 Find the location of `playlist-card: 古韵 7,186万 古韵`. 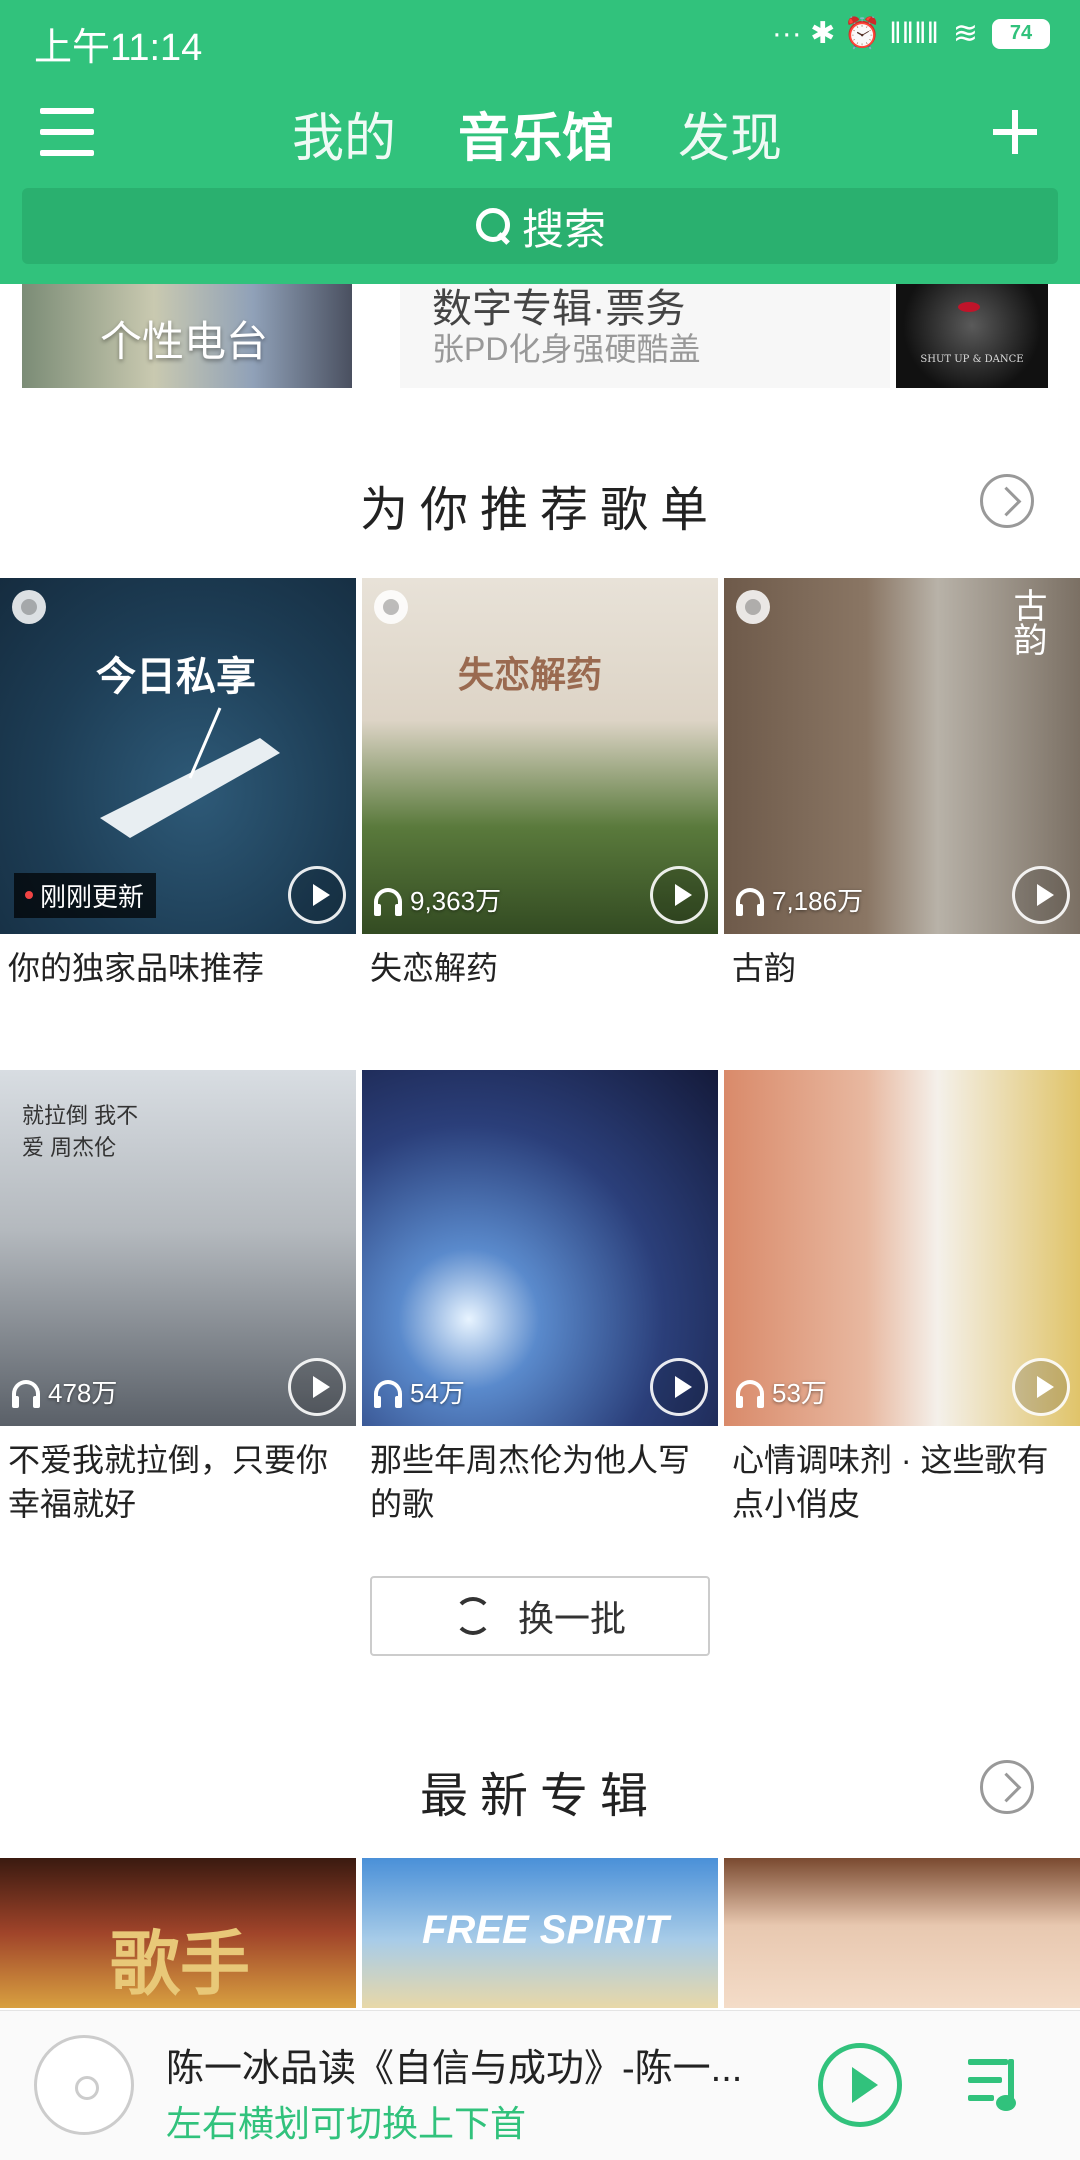

playlist-card: 古韵 7,186万 古韵 is located at coordinates (902, 784).